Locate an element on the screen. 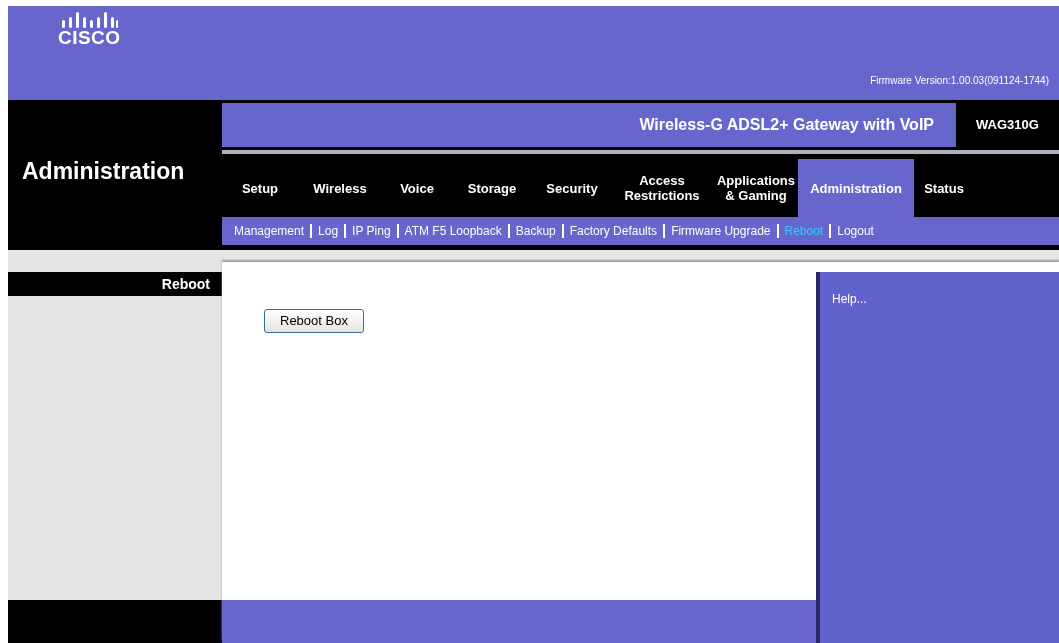 This screenshot has height=643, width=1059. subnav-link: Factory Defaults is located at coordinates (613, 231).